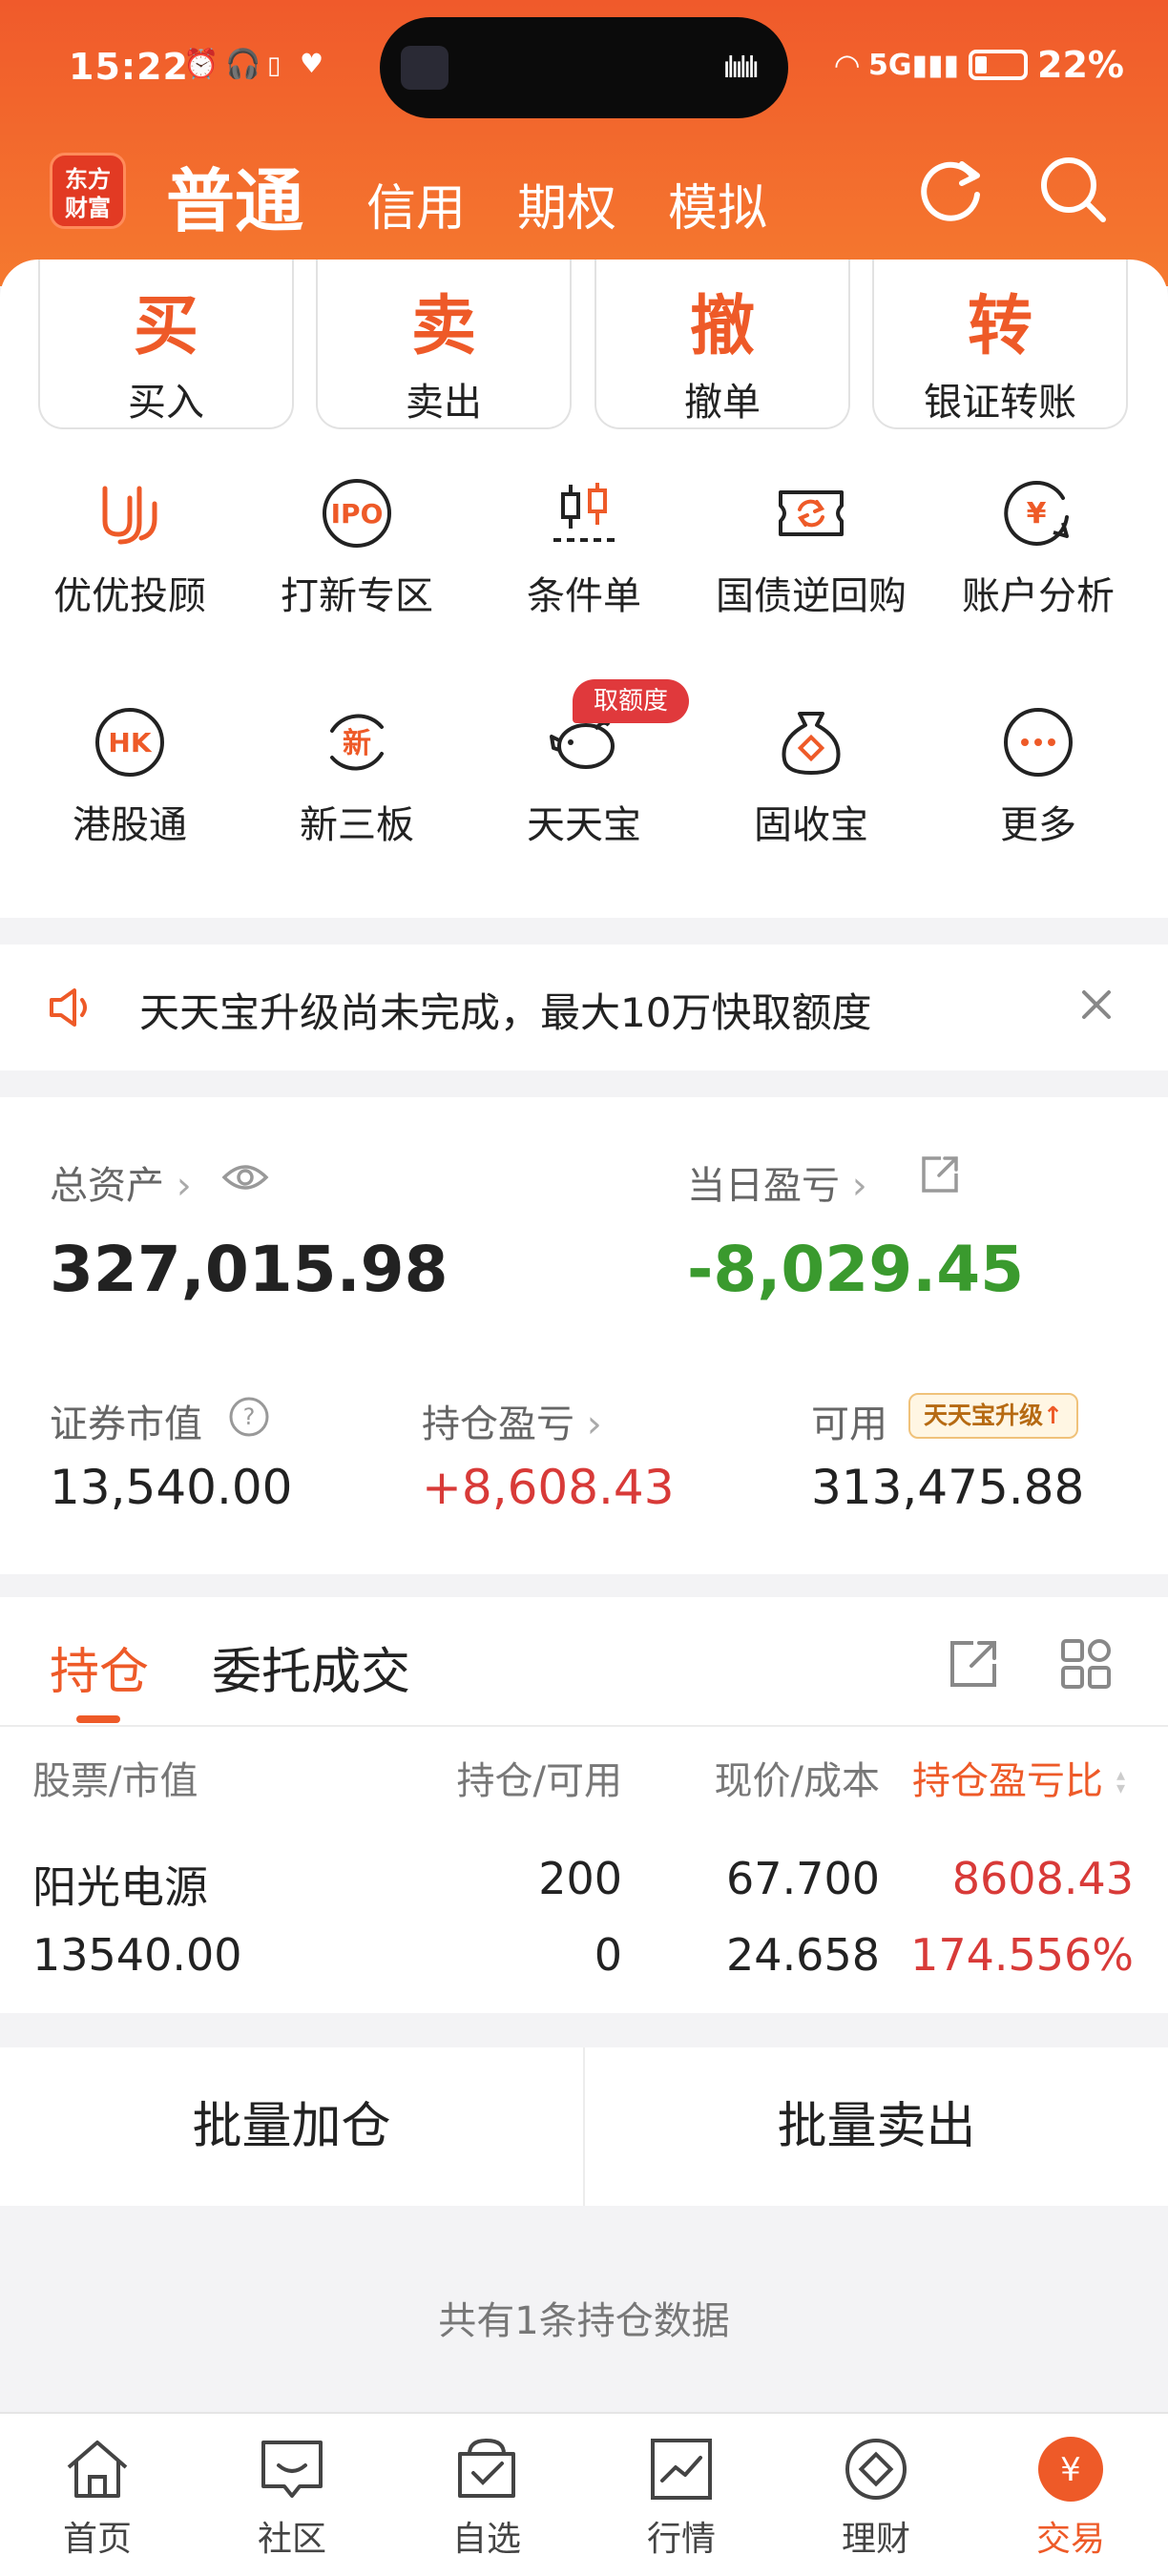 This screenshot has height=2576, width=1168. I want to click on account-tabs: 东方 财富 普通 信用 期权 模拟, so click(584, 195).